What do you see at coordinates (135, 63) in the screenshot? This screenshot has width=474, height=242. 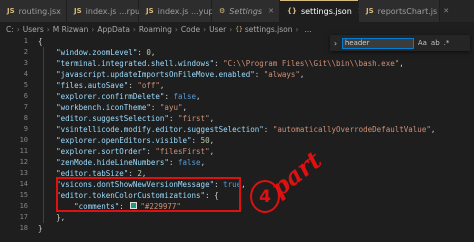 I see `code-token: "terminal.integrated.shell.windows"` at bounding box center [135, 63].